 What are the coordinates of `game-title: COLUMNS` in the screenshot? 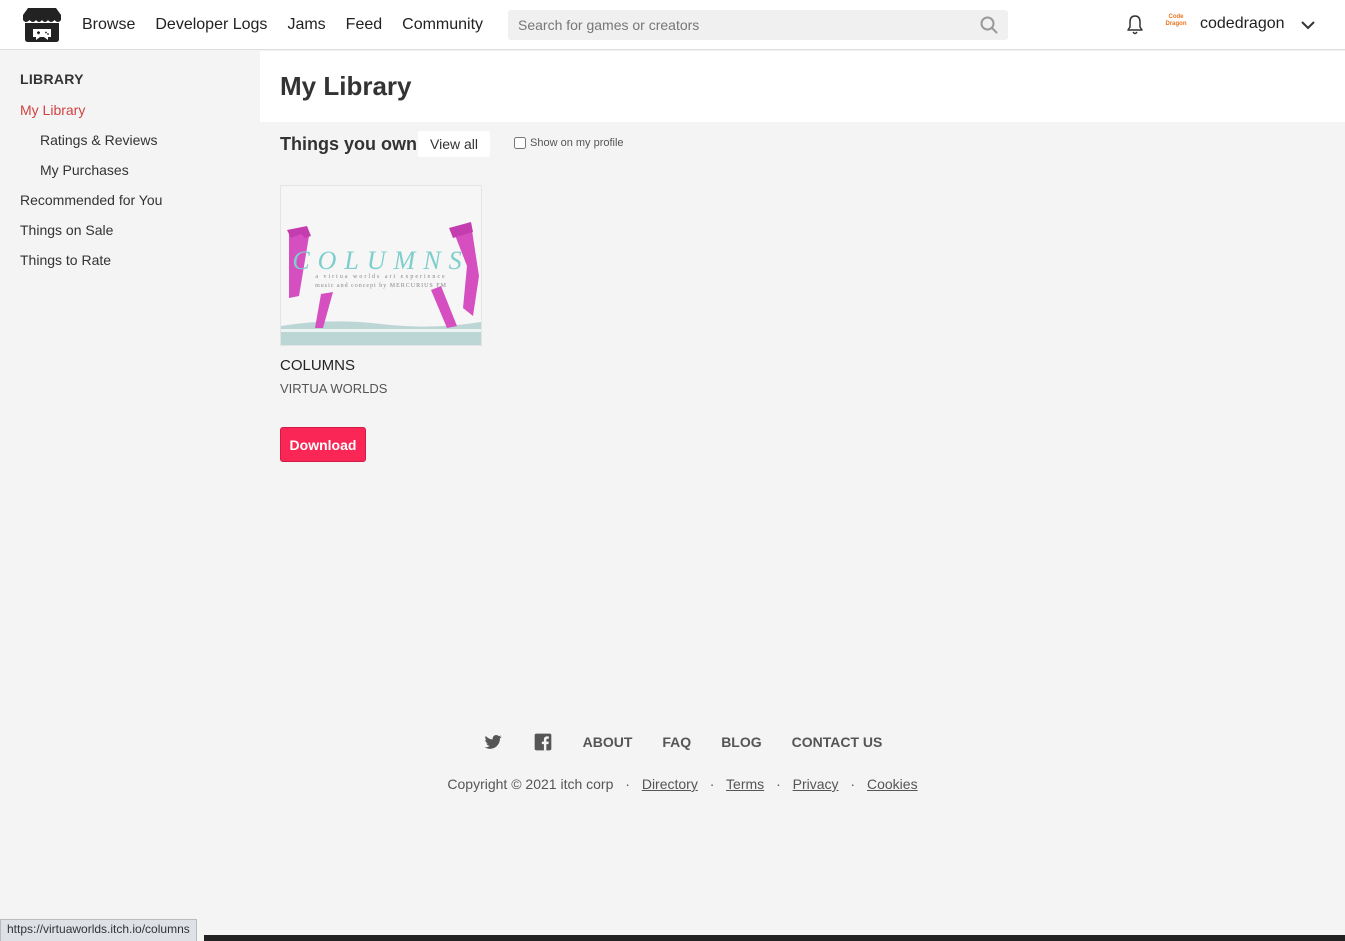 It's located at (317, 365).